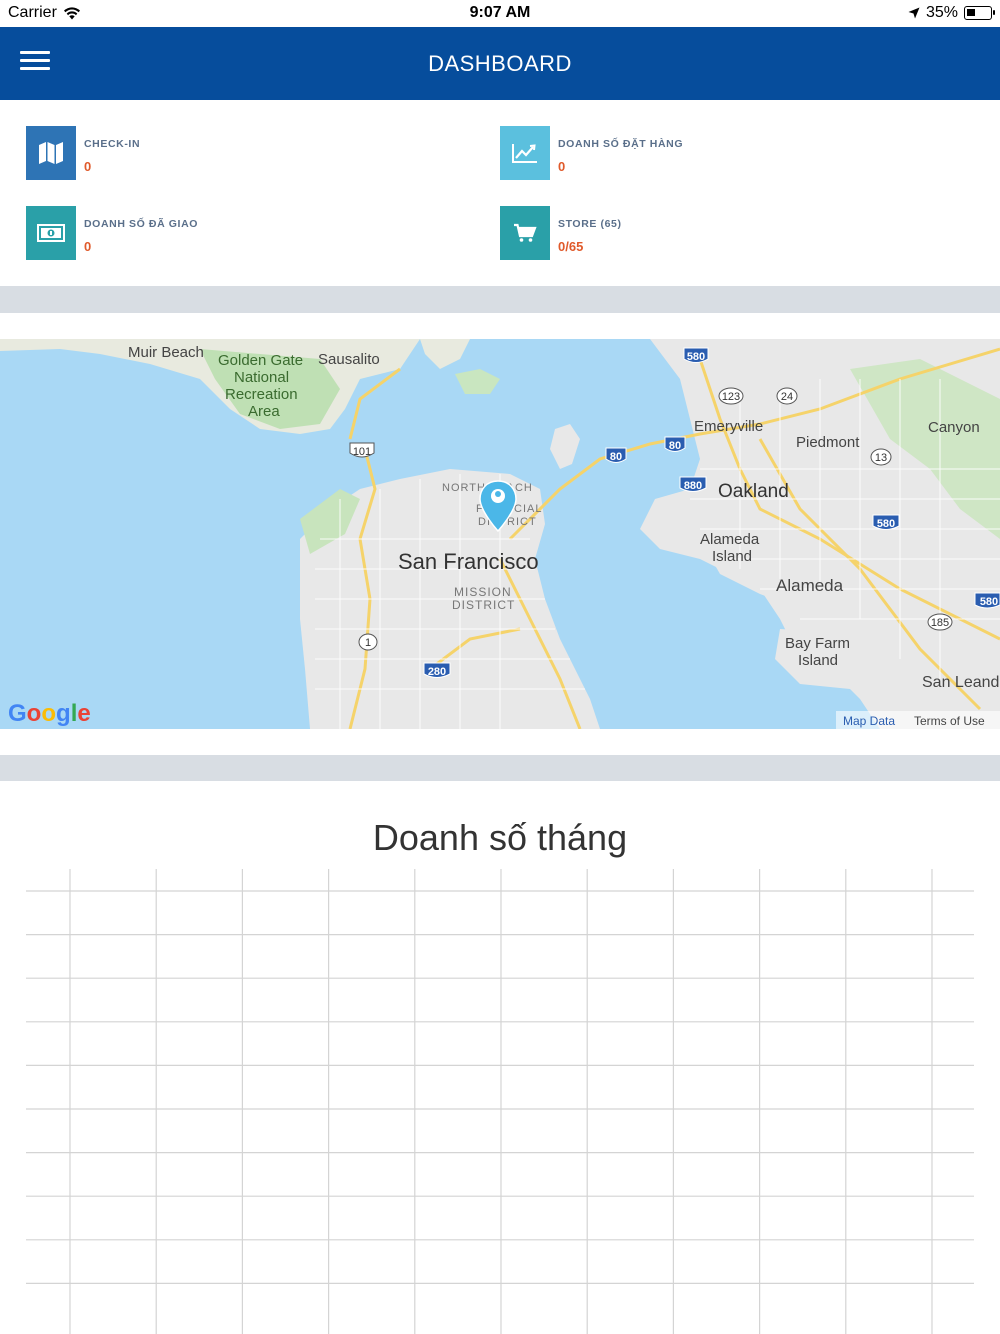  I want to click on svg-text: 280, so click(437, 672).